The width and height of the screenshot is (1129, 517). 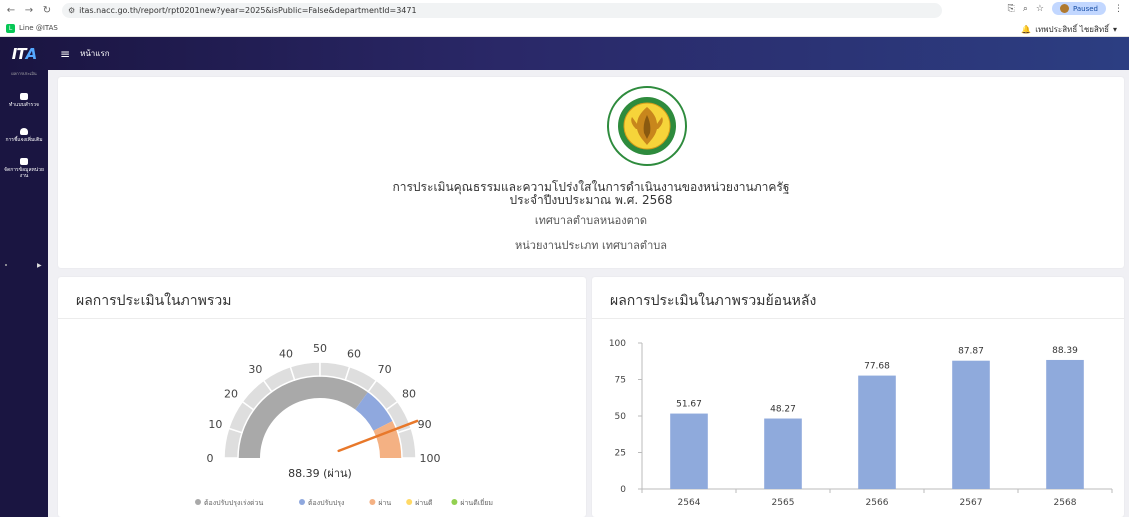 What do you see at coordinates (354, 353) in the screenshot?
I see `gauge-tick-label: 60` at bounding box center [354, 353].